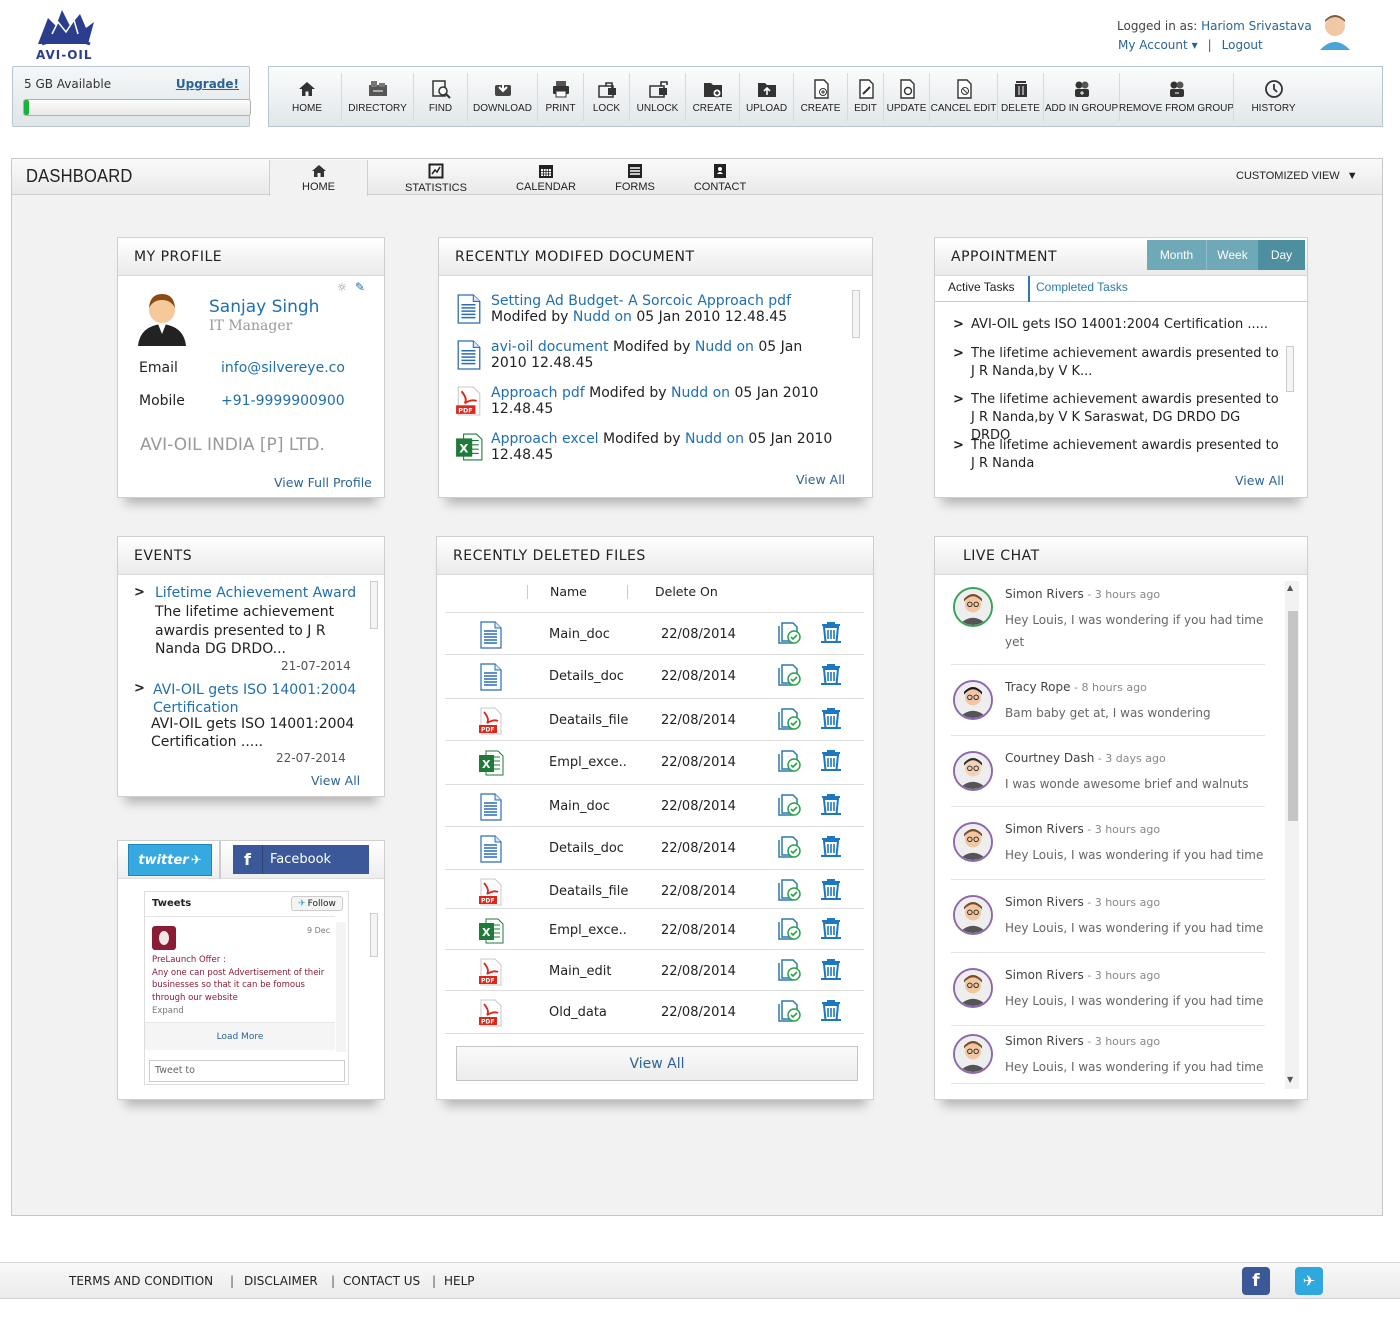  What do you see at coordinates (301, 859) in the screenshot?
I see `facebook-tab: f Facebook` at bounding box center [301, 859].